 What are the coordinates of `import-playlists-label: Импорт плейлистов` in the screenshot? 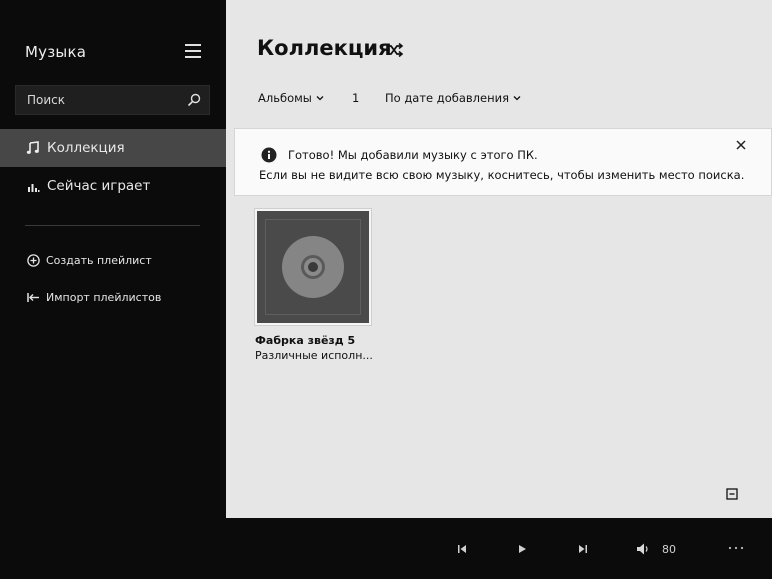 It's located at (104, 297).